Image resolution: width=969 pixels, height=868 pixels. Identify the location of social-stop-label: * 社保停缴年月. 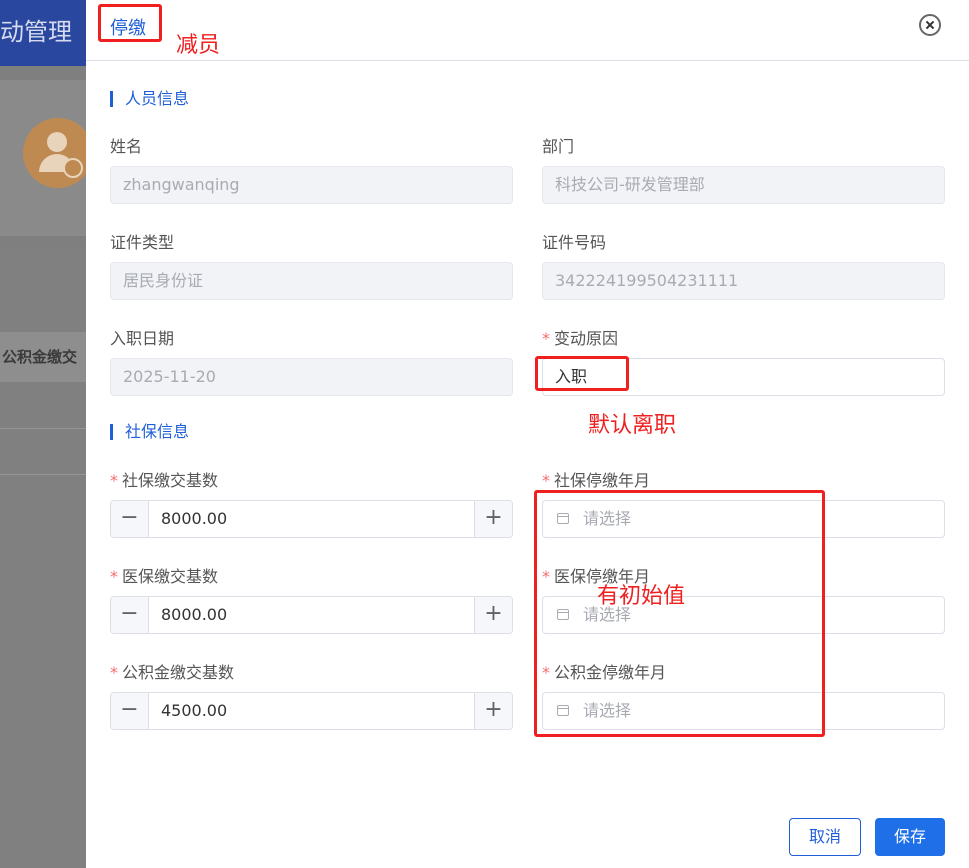
(596, 480).